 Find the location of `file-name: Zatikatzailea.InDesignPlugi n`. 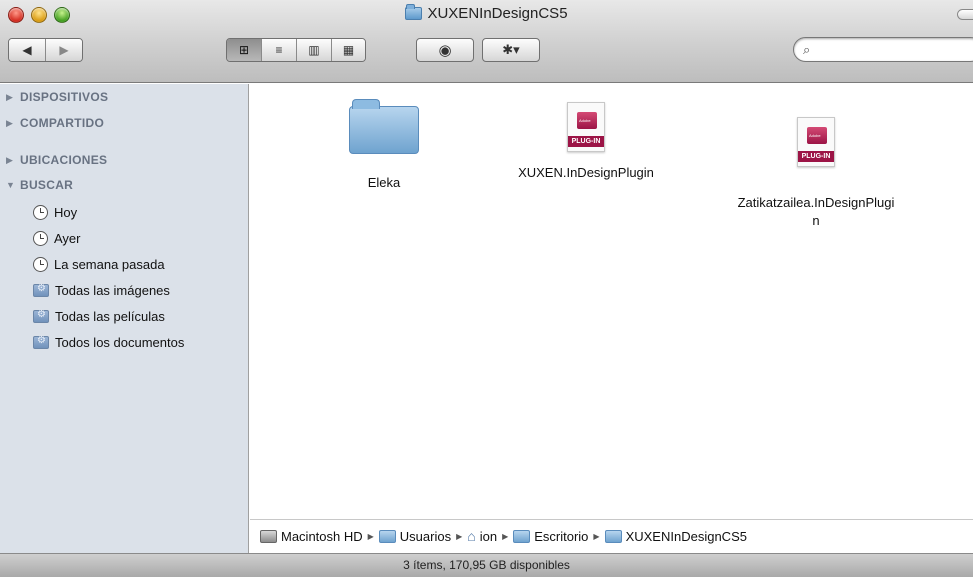

file-name: Zatikatzailea.InDesignPlugi n is located at coordinates (816, 211).